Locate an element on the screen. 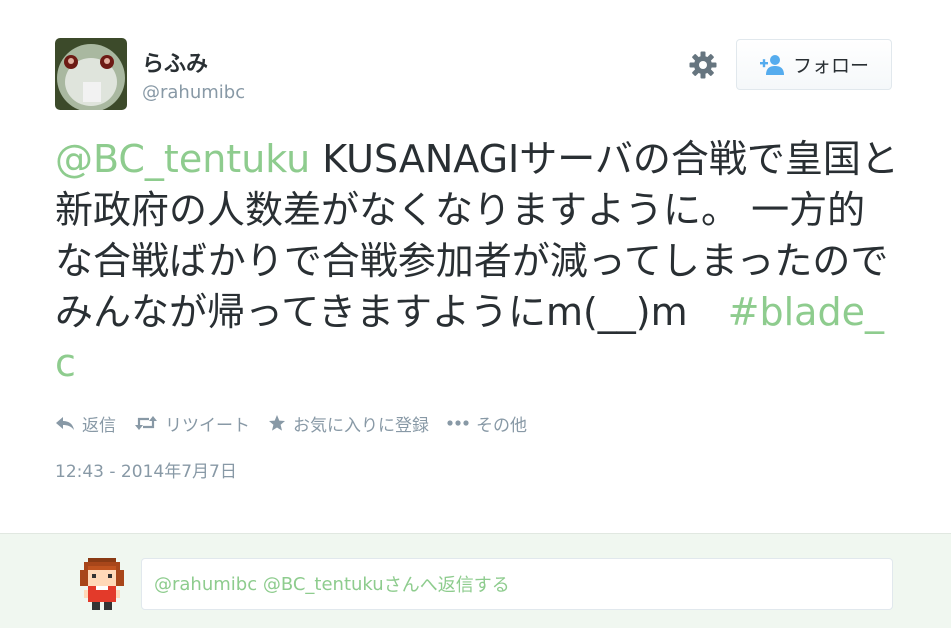  reply-action: 返信 is located at coordinates (85, 423).